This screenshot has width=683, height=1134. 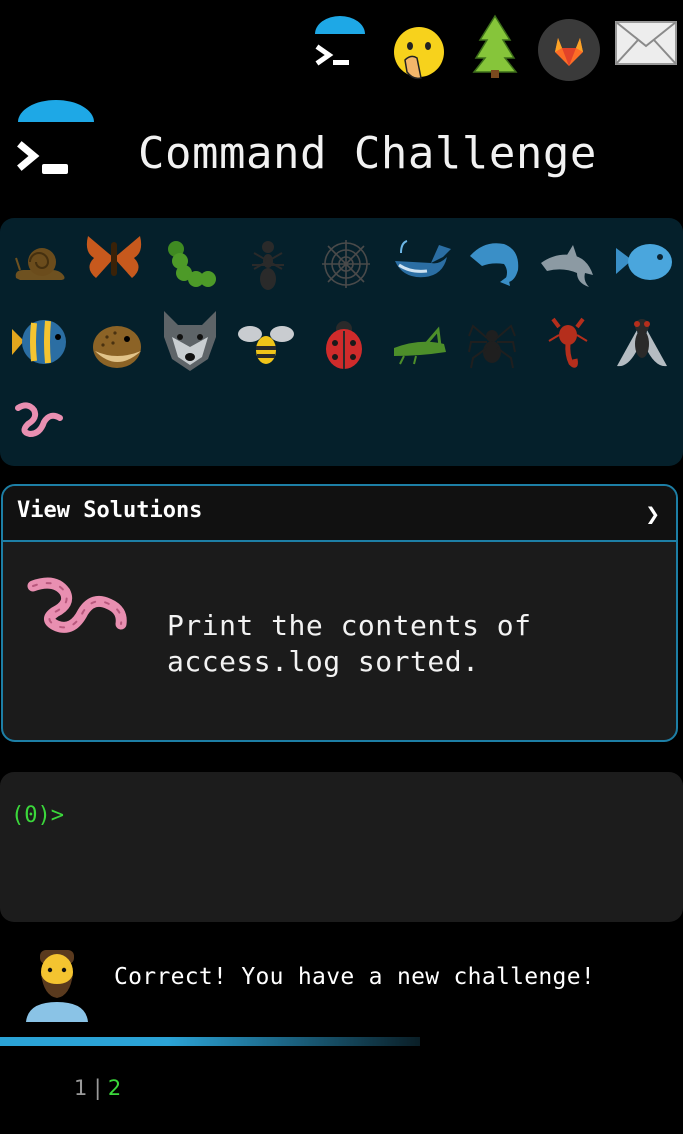 I want to click on whale-icon, so click(x=422, y=260).